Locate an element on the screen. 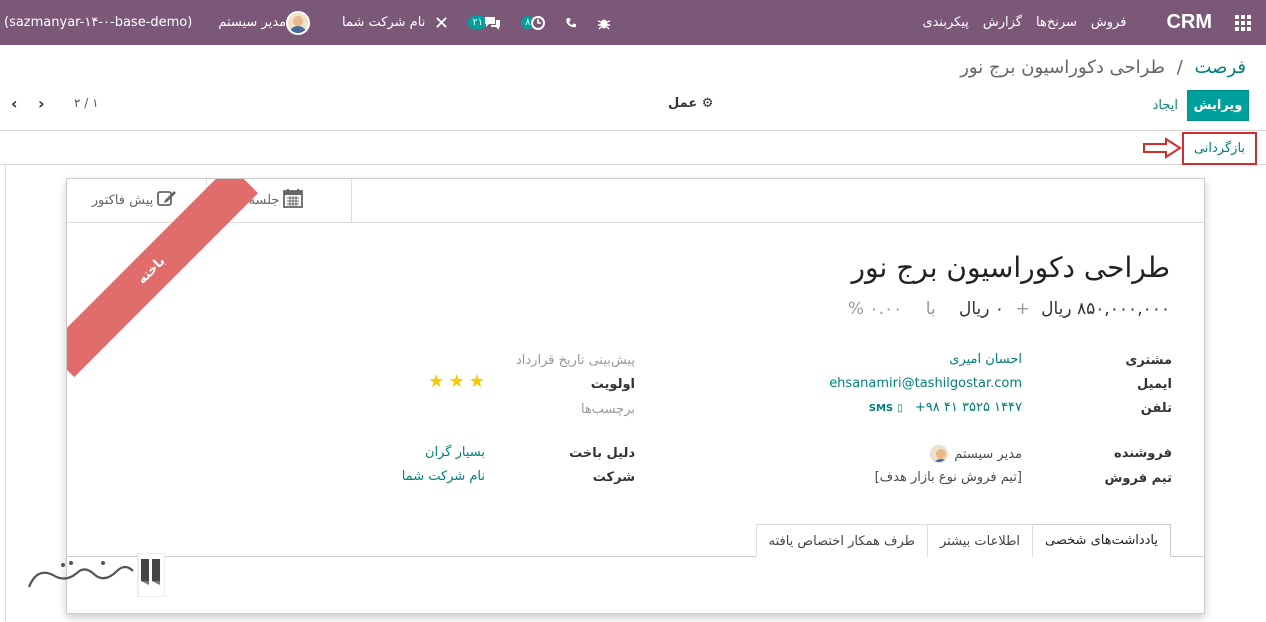 This screenshot has width=1266, height=622. action-label: عمل is located at coordinates (683, 103).